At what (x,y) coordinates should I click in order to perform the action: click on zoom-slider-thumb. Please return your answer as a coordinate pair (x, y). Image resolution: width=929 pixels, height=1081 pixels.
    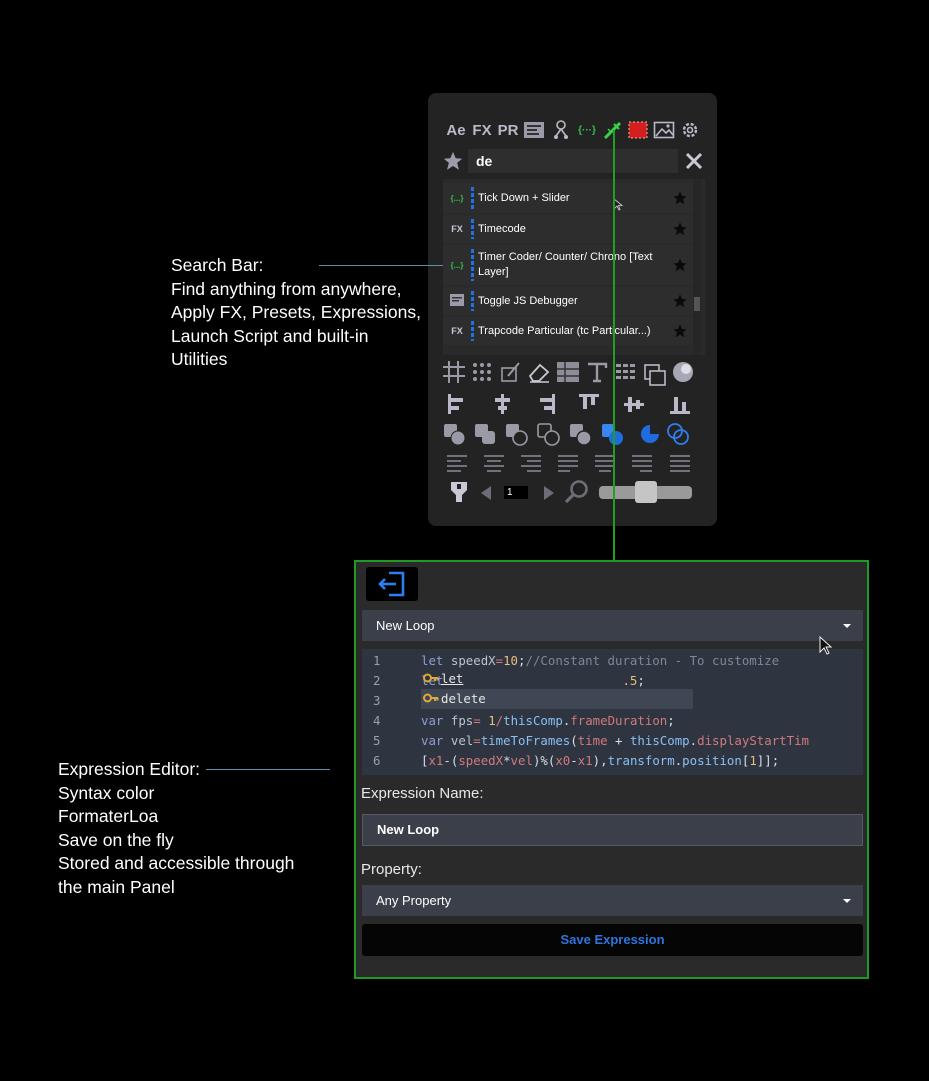
    Looking at the image, I should click on (645, 492).